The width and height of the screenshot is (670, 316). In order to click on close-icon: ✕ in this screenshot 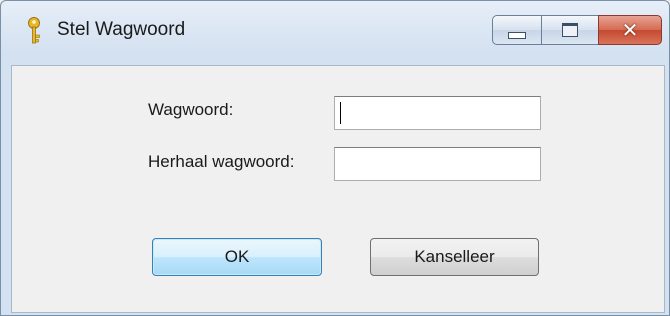, I will do `click(630, 30)`.